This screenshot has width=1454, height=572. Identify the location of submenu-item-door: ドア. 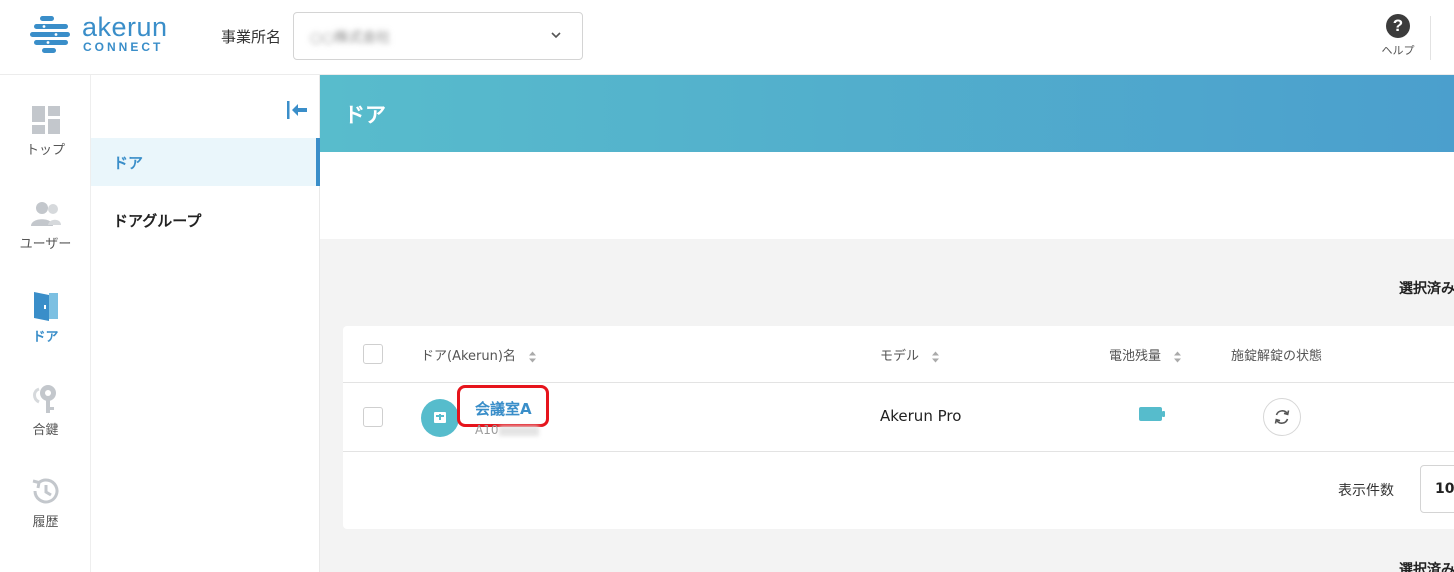
(205, 162).